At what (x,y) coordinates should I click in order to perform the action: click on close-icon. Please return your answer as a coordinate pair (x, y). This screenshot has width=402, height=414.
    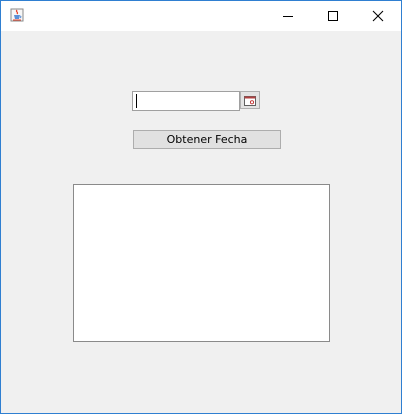
    Looking at the image, I should click on (378, 16).